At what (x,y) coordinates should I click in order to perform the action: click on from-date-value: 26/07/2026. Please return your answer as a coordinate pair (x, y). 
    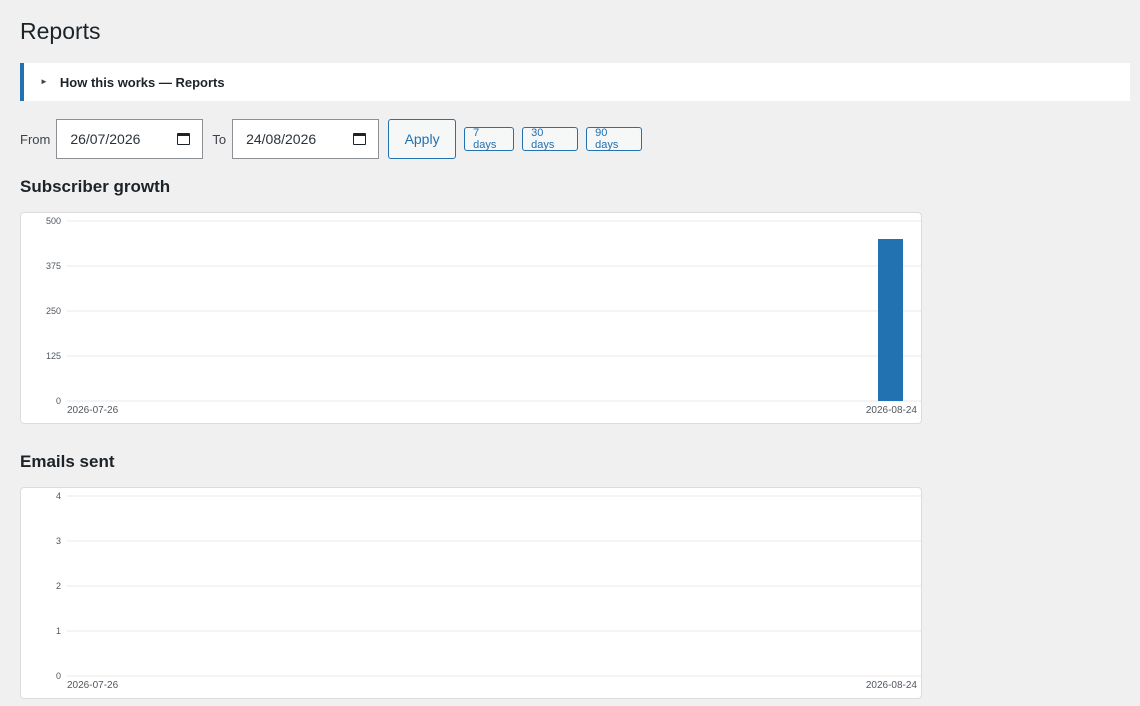
    Looking at the image, I should click on (105, 139).